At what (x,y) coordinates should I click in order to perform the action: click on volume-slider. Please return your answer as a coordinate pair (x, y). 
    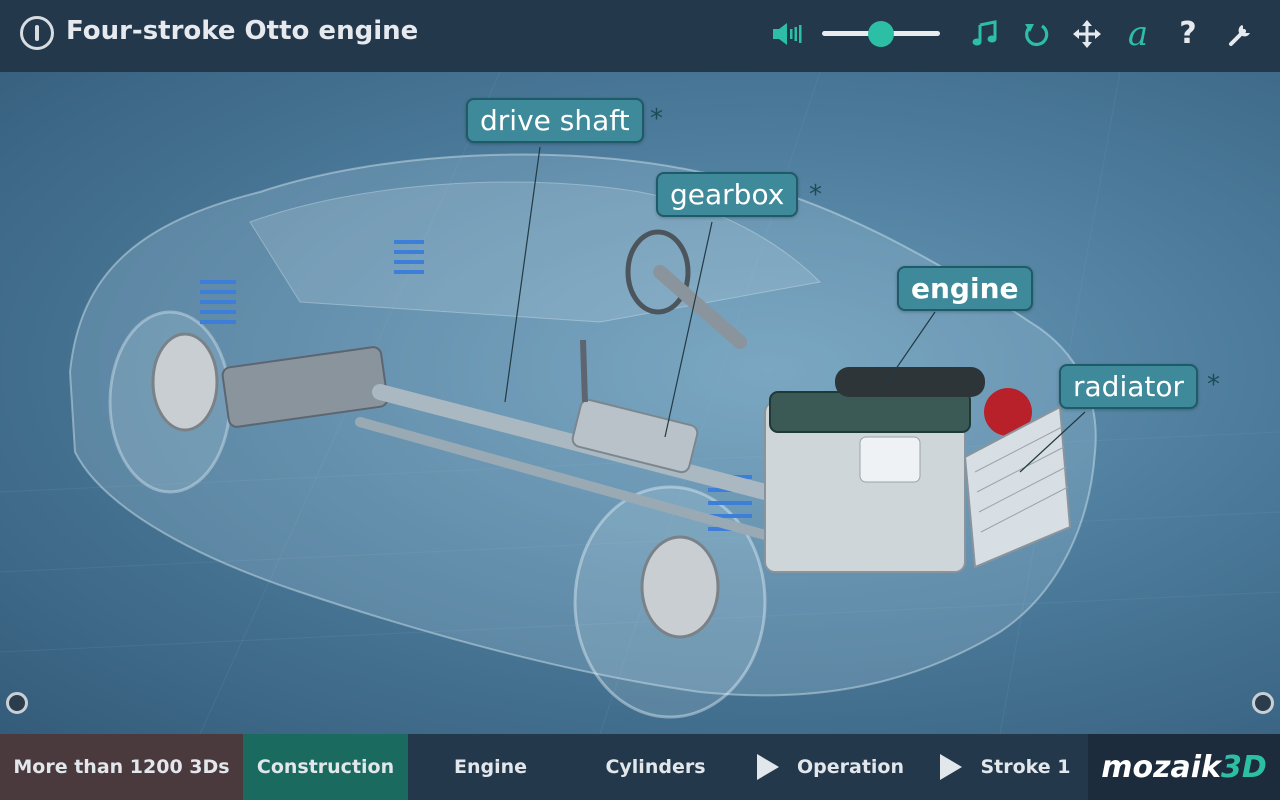
    Looking at the image, I should click on (881, 34).